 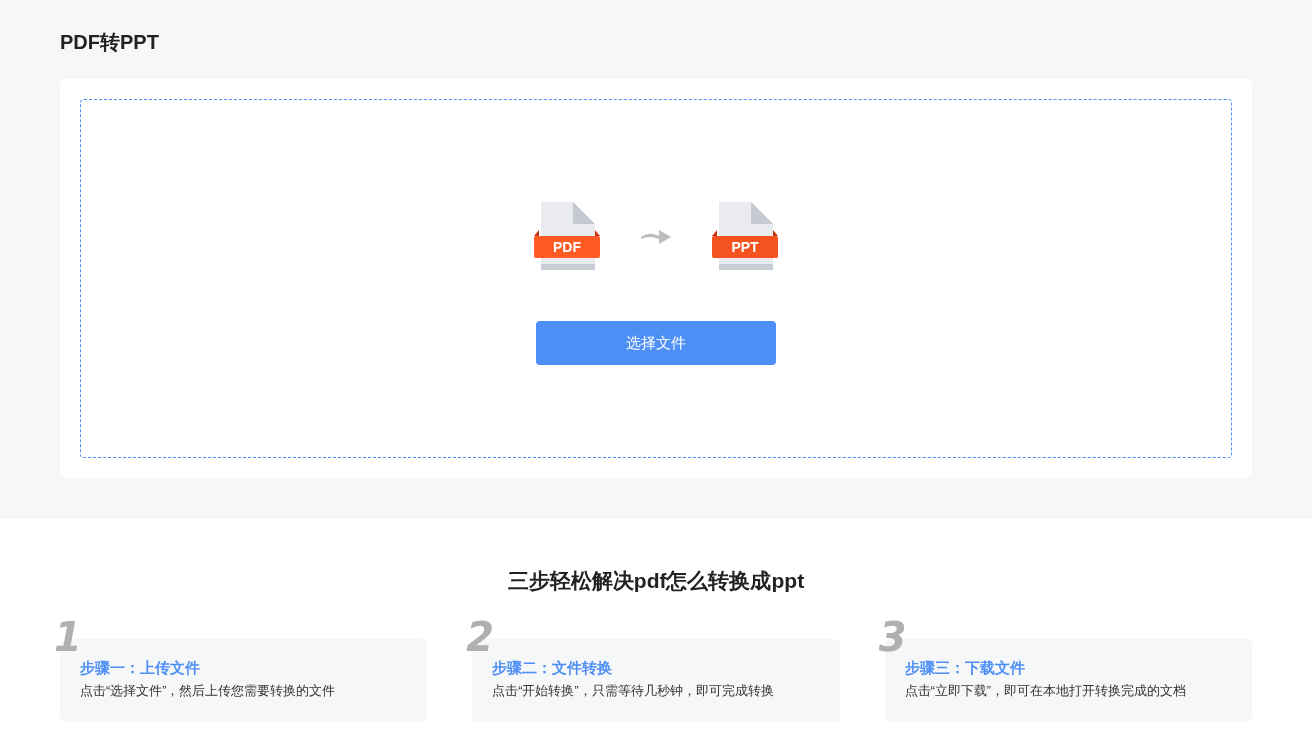 What do you see at coordinates (656, 236) in the screenshot?
I see `arrow-icon` at bounding box center [656, 236].